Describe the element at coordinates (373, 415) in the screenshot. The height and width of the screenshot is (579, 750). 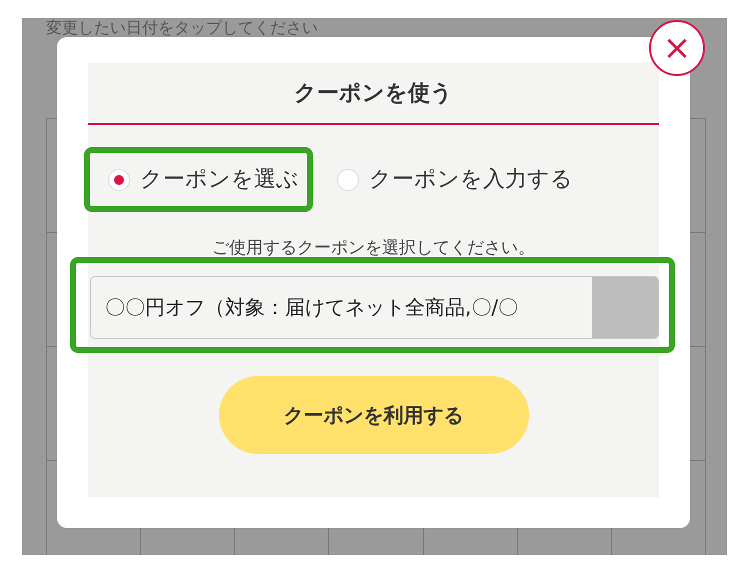
I see `use-coupon-button: クーポンを利用する` at that location.